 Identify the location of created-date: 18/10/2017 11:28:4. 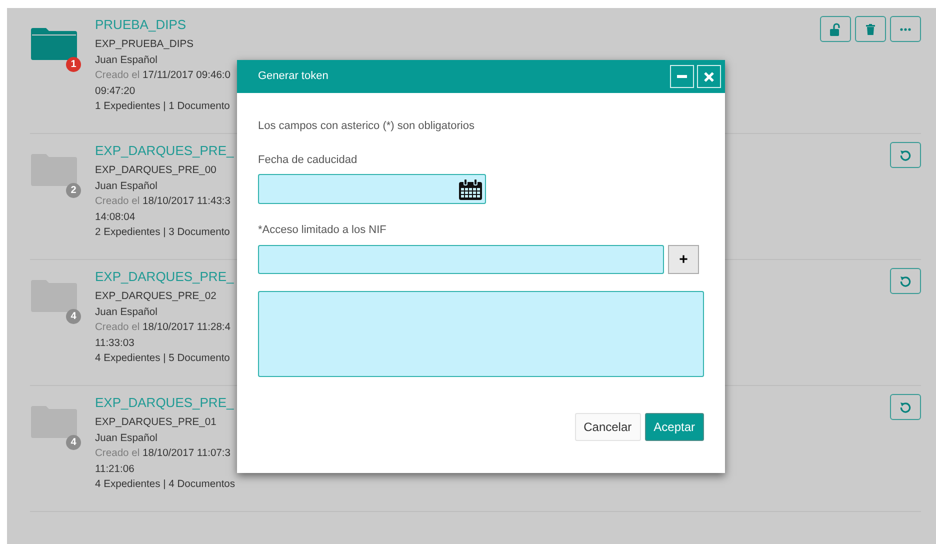
(186, 327).